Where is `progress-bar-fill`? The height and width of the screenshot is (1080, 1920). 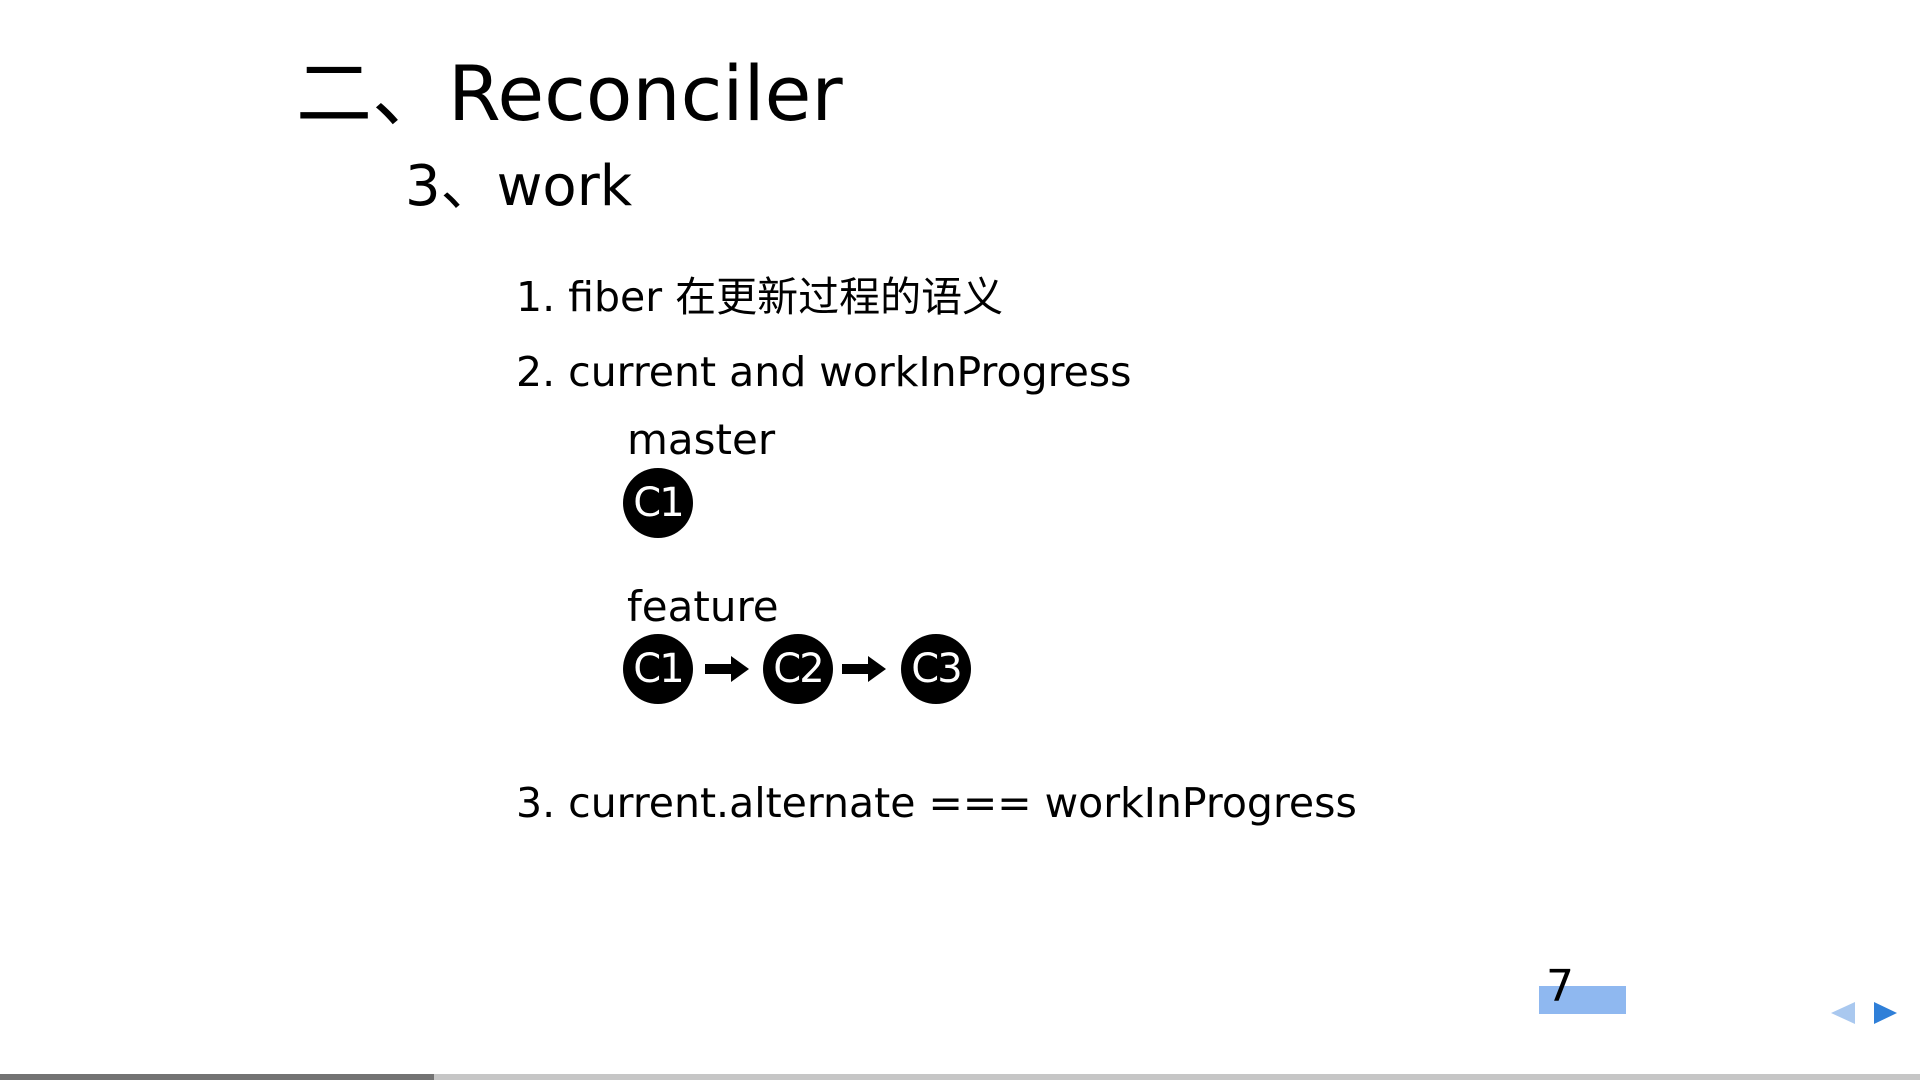
progress-bar-fill is located at coordinates (217, 1077).